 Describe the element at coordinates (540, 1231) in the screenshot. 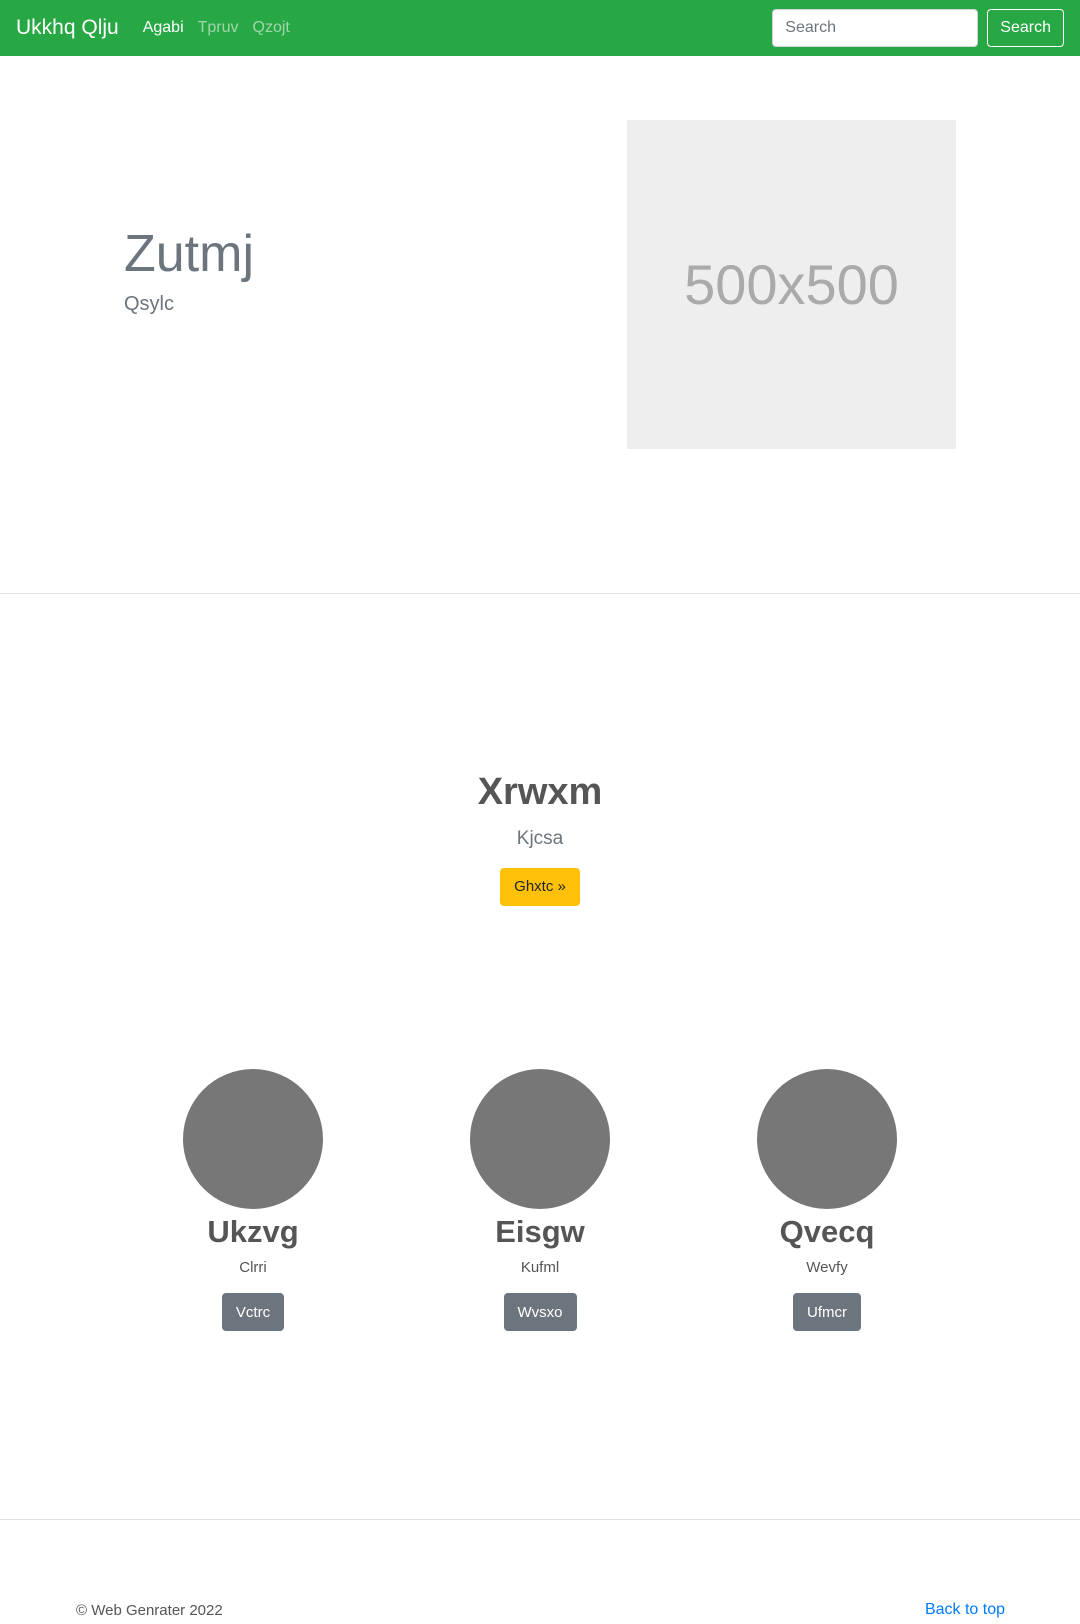

I see `card-title: Eisgw` at that location.